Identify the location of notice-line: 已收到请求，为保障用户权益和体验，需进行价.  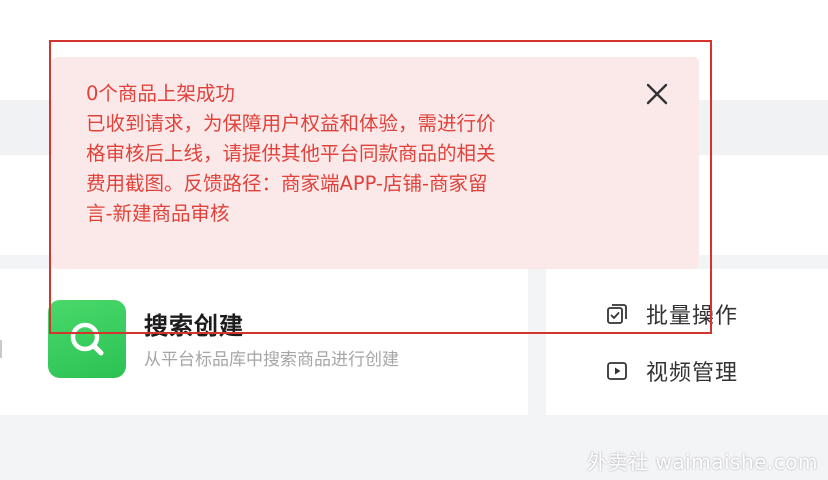
(291, 123).